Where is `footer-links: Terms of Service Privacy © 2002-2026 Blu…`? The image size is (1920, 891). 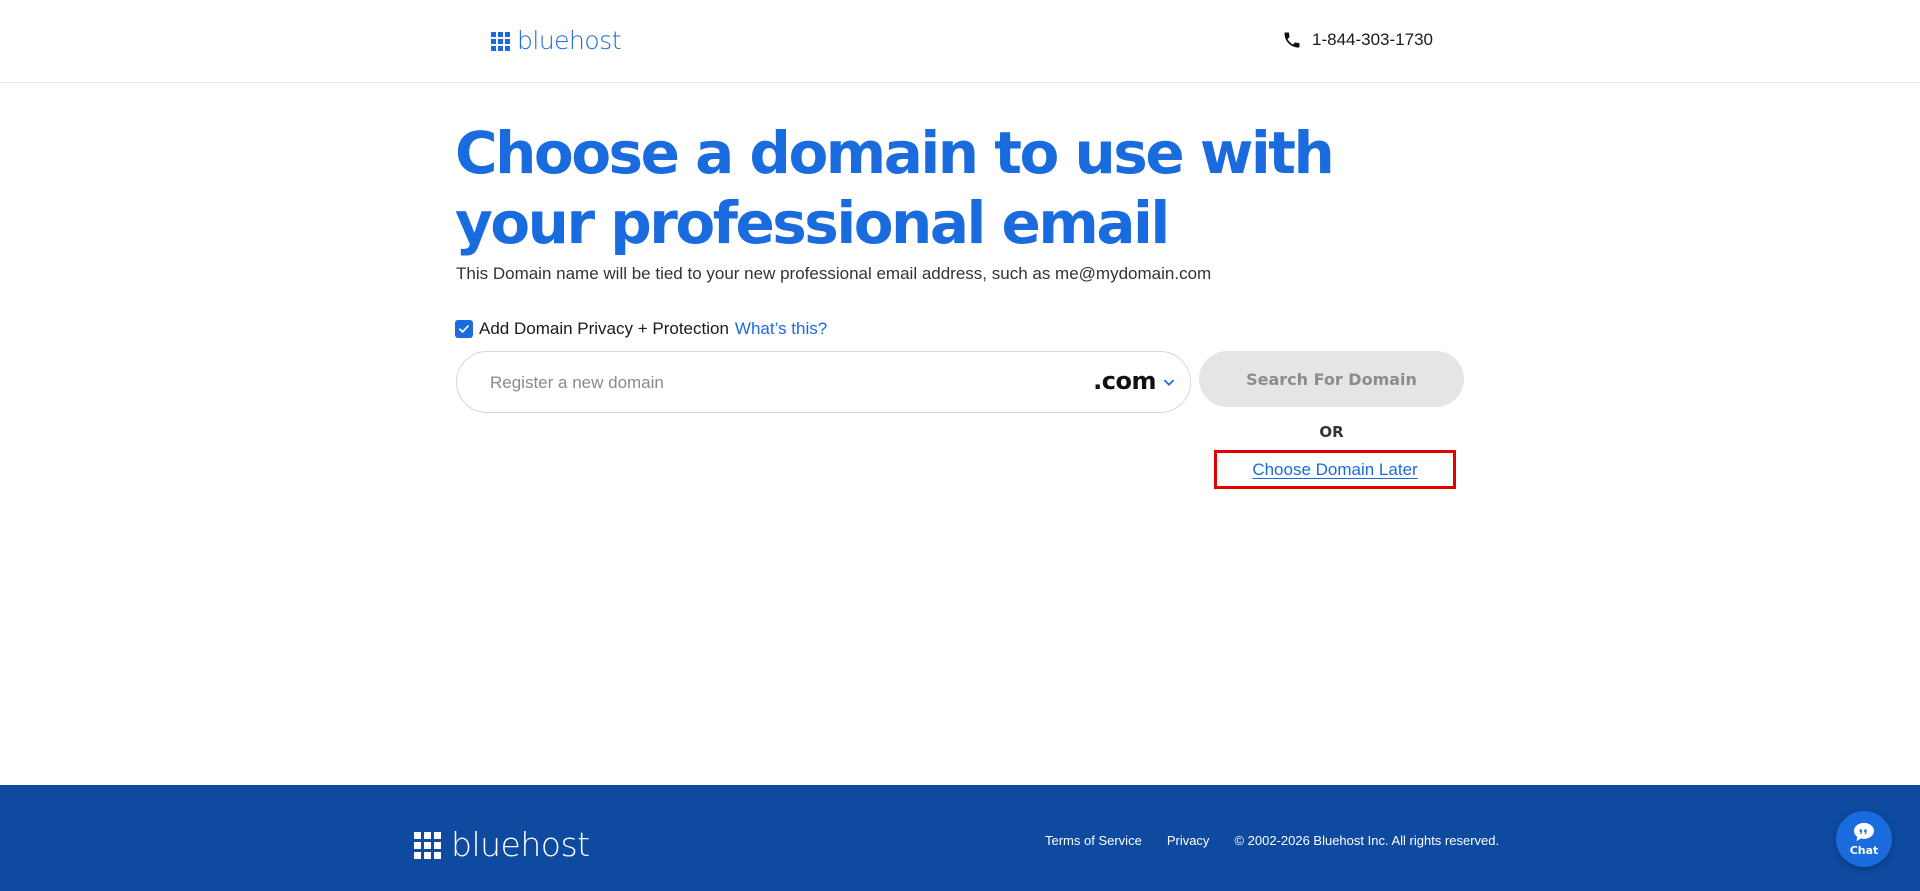
footer-links: Terms of Service Privacy © 2002-2026 Blu… is located at coordinates (1272, 841).